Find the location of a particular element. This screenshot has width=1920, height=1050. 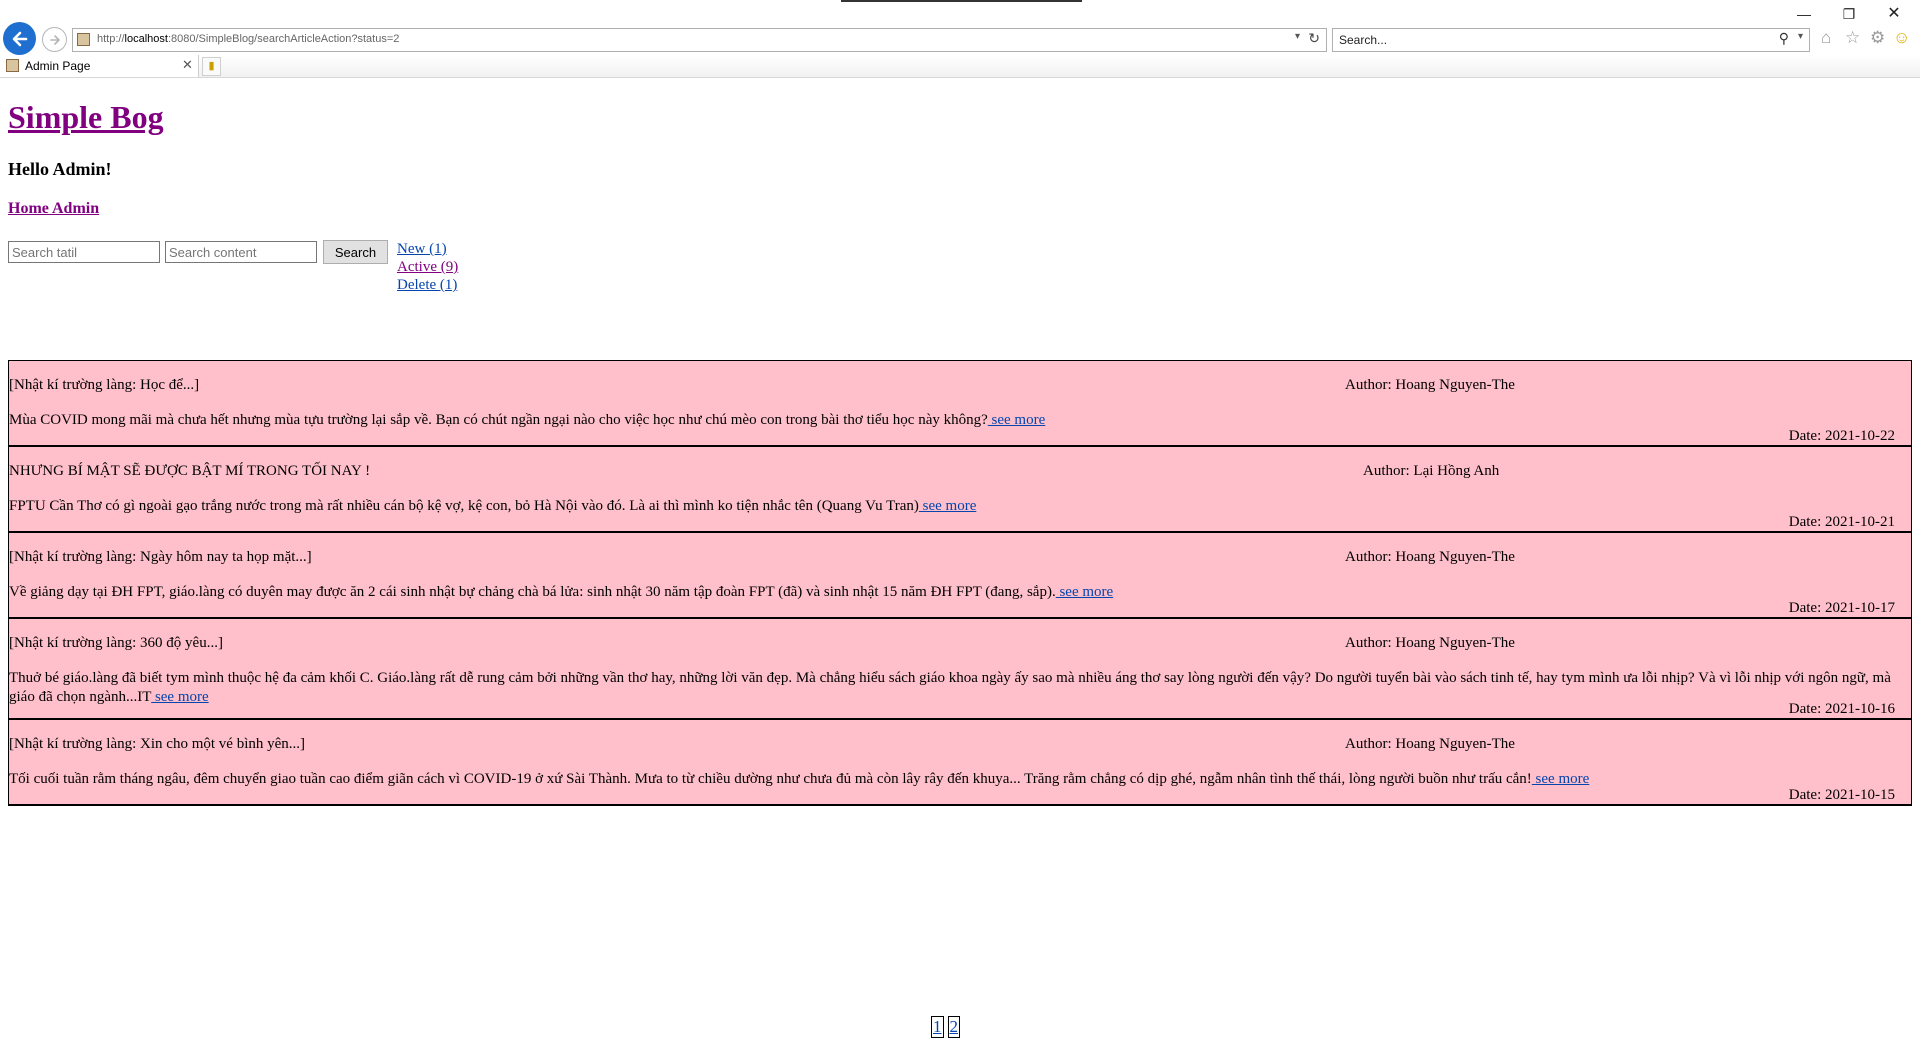

article-date: Date: 2021-10-15 is located at coordinates (1841, 795).